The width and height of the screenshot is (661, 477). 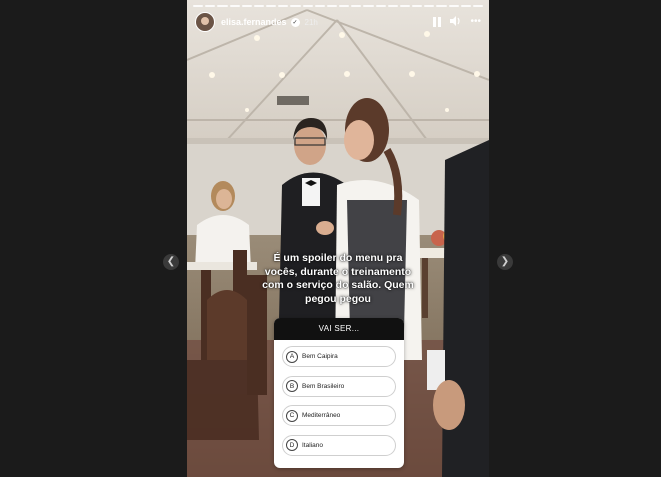 What do you see at coordinates (338, 271) in the screenshot?
I see `caption-line: vocês, durante o treinamento` at bounding box center [338, 271].